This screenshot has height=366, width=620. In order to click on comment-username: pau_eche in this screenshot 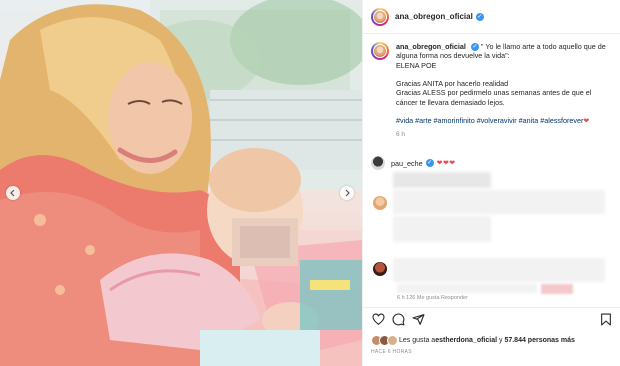, I will do `click(407, 163)`.